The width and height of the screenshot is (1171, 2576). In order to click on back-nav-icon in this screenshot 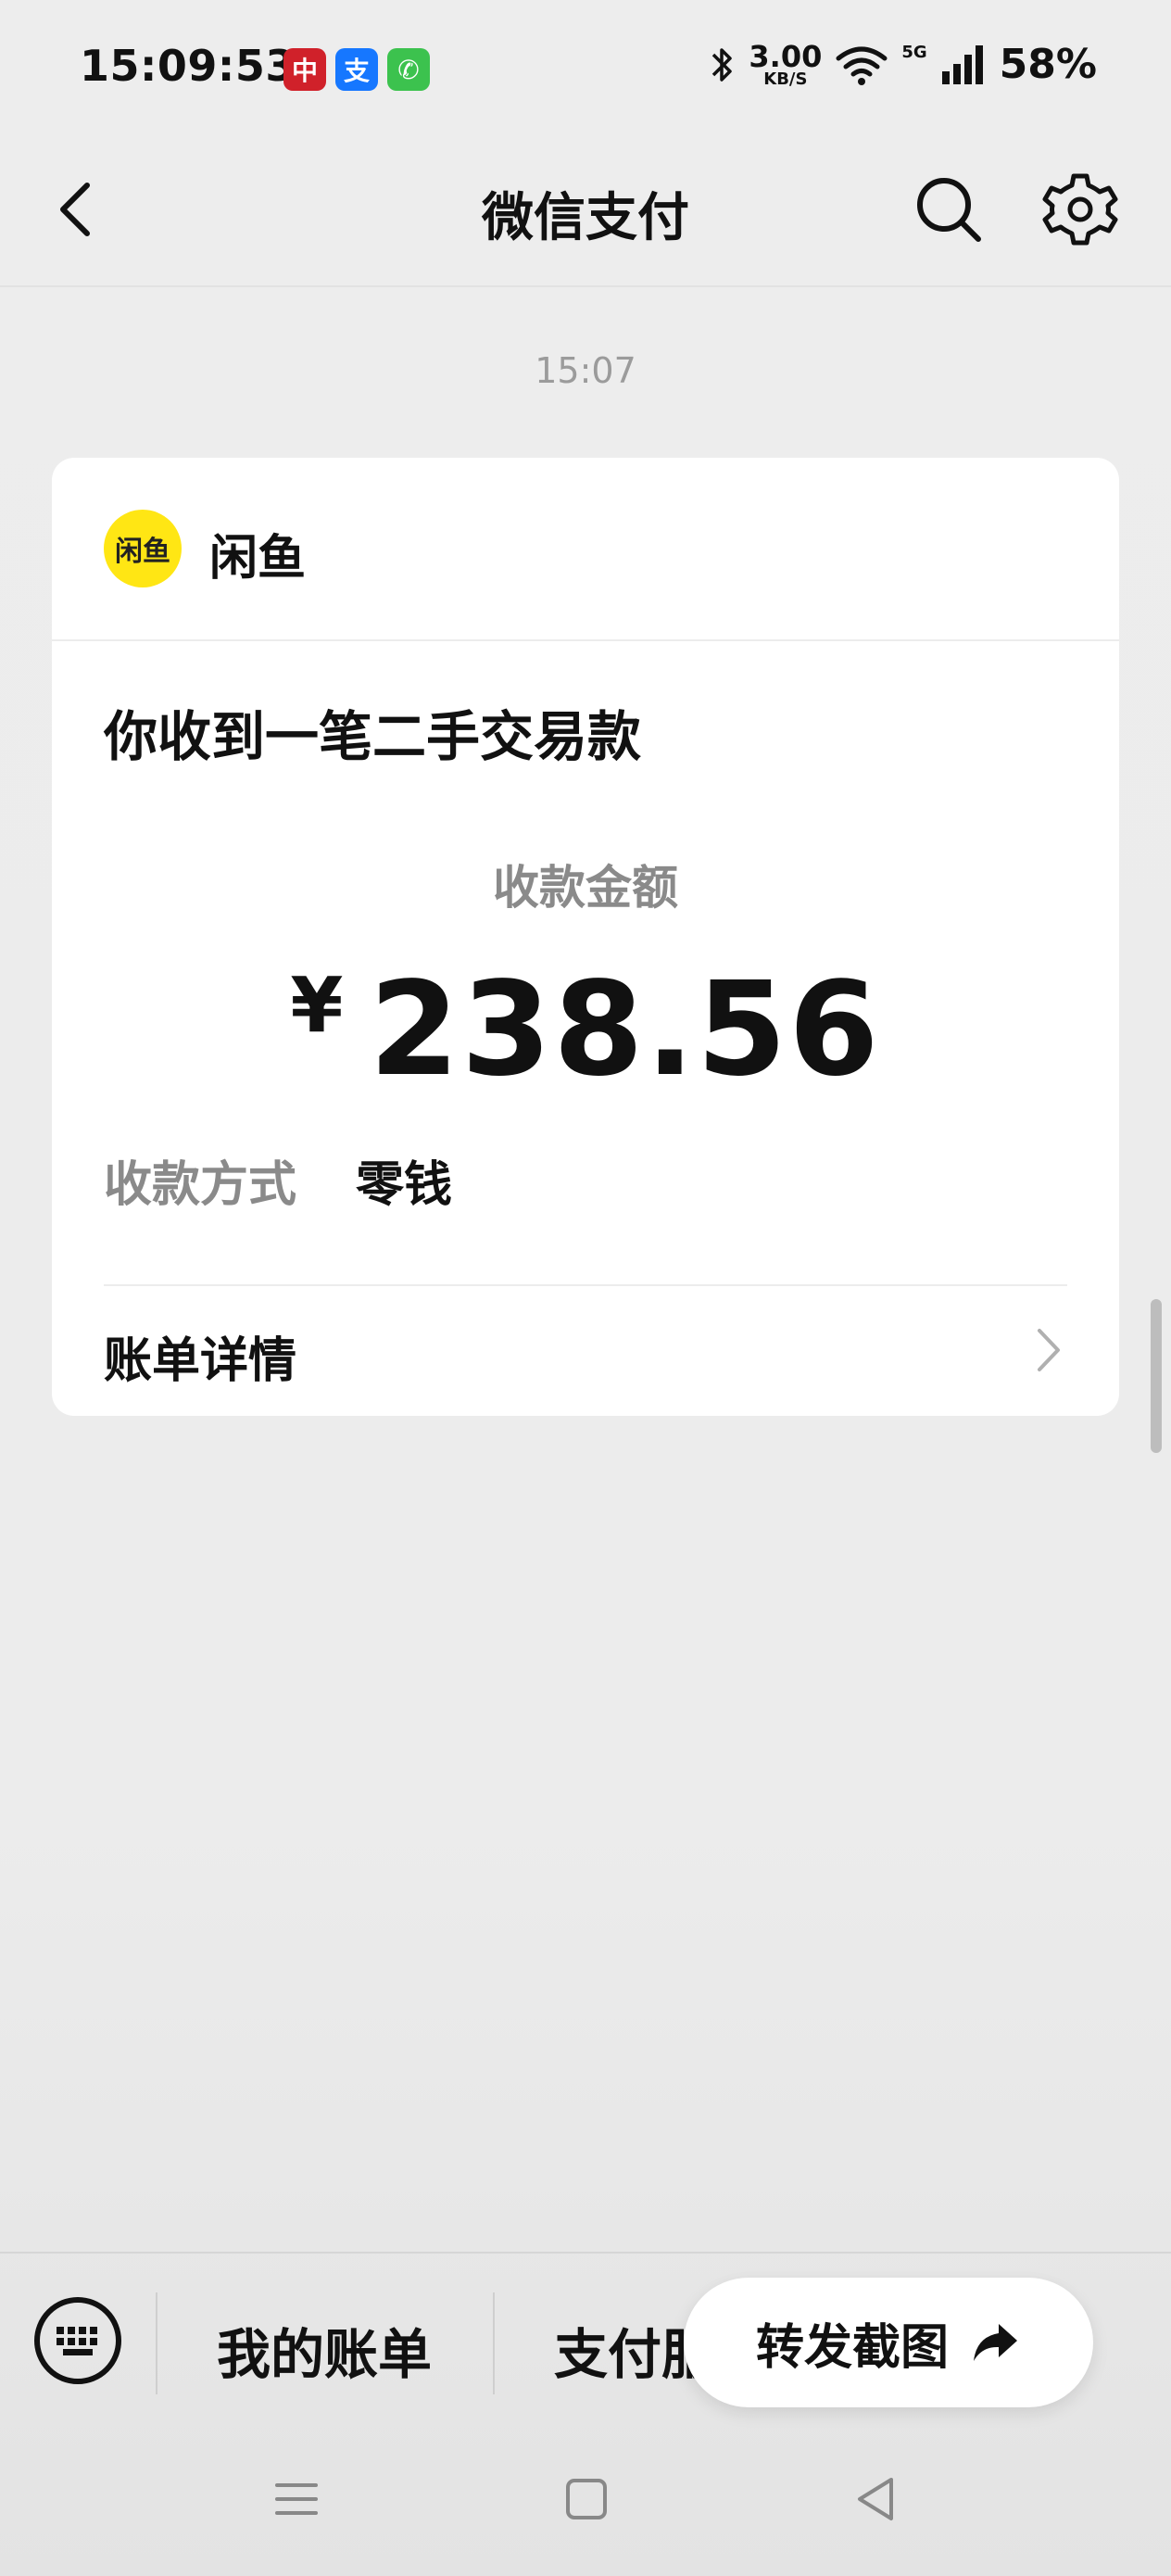, I will do `click(876, 2499)`.